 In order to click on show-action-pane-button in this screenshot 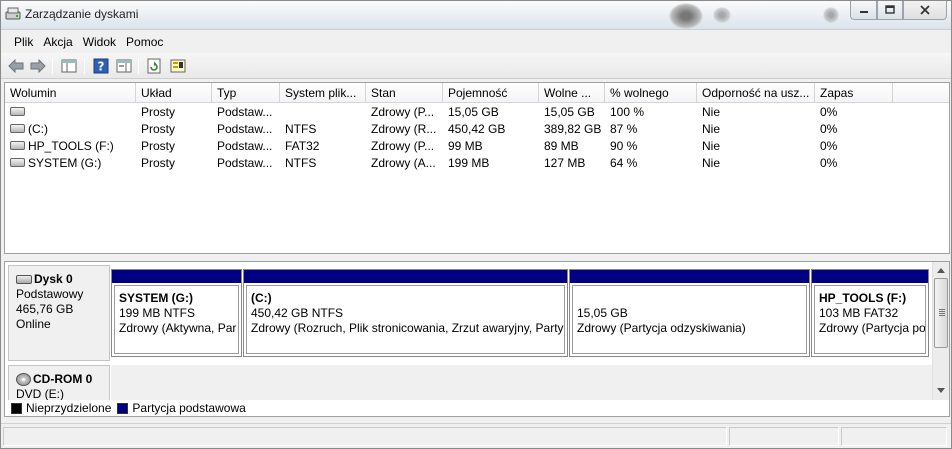, I will do `click(124, 66)`.